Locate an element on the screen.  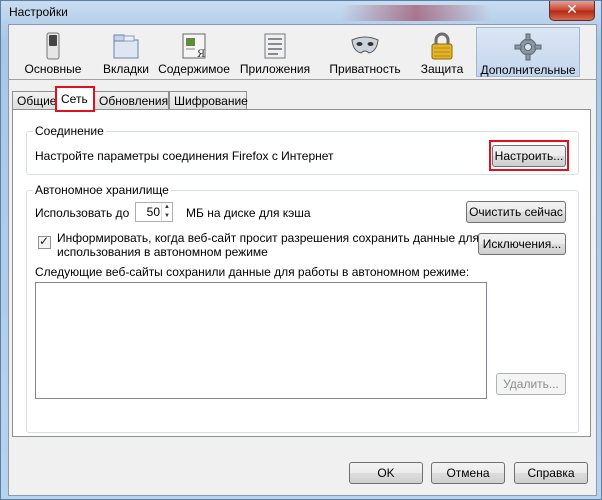
switch-icon is located at coordinates (53, 46).